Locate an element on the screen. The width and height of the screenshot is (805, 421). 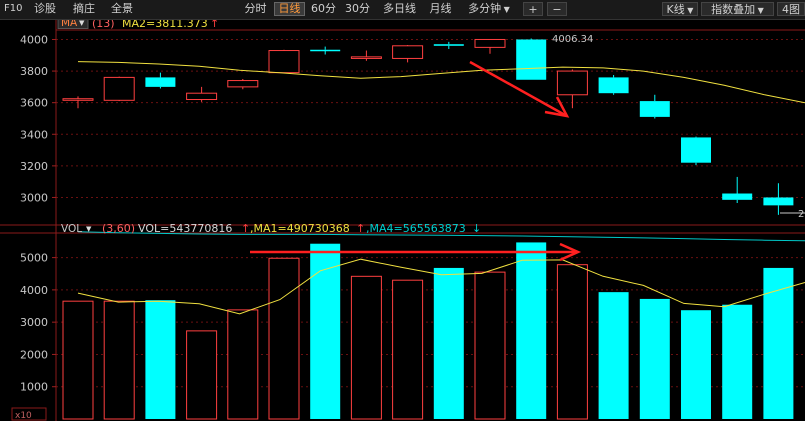
zoom-in-button: + is located at coordinates (533, 9).